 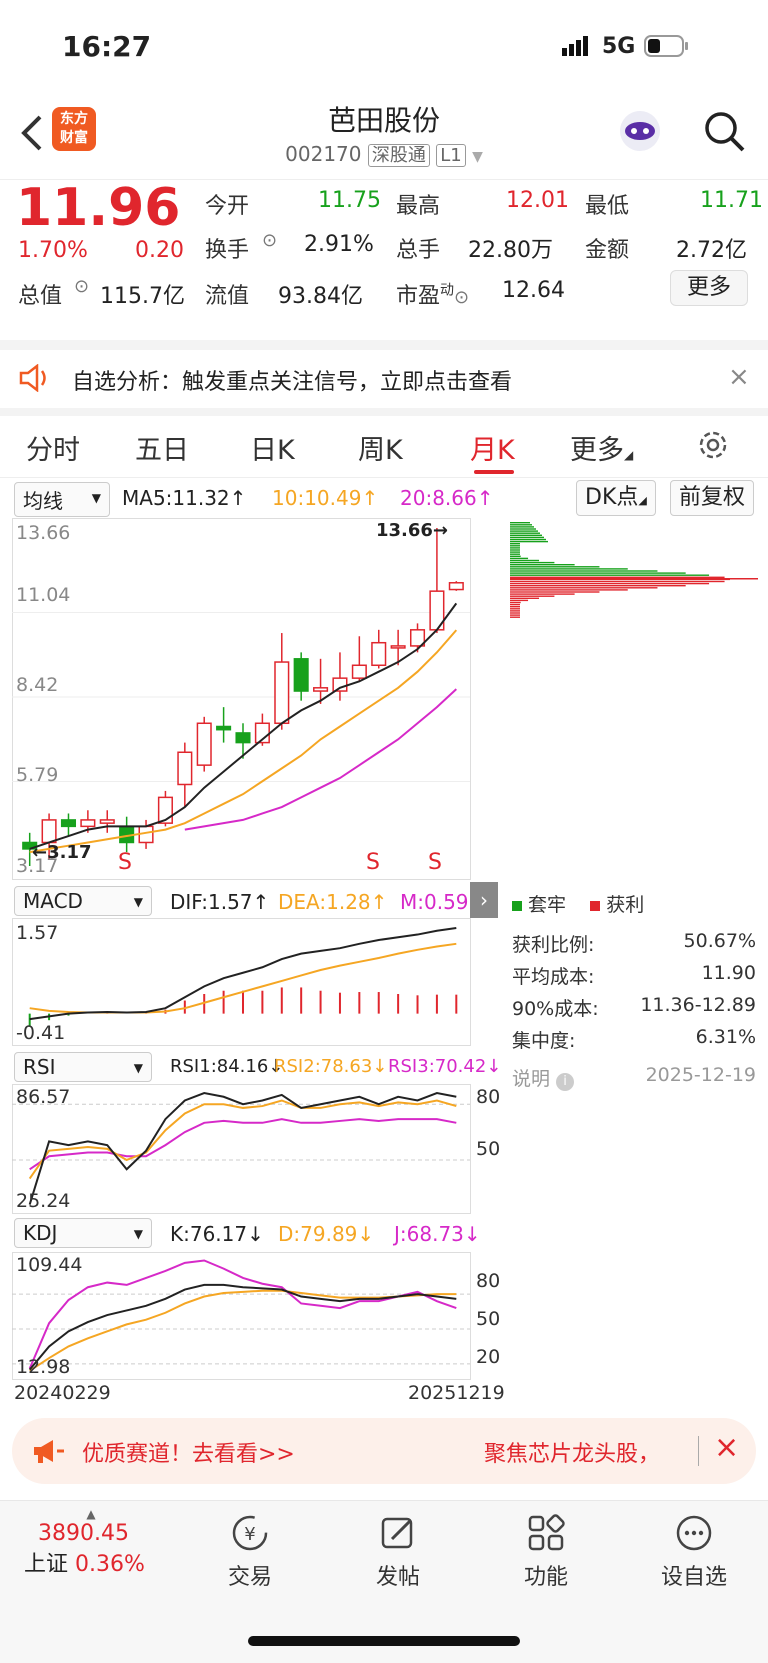 What do you see at coordinates (241, 982) in the screenshot?
I see `macd-chart` at bounding box center [241, 982].